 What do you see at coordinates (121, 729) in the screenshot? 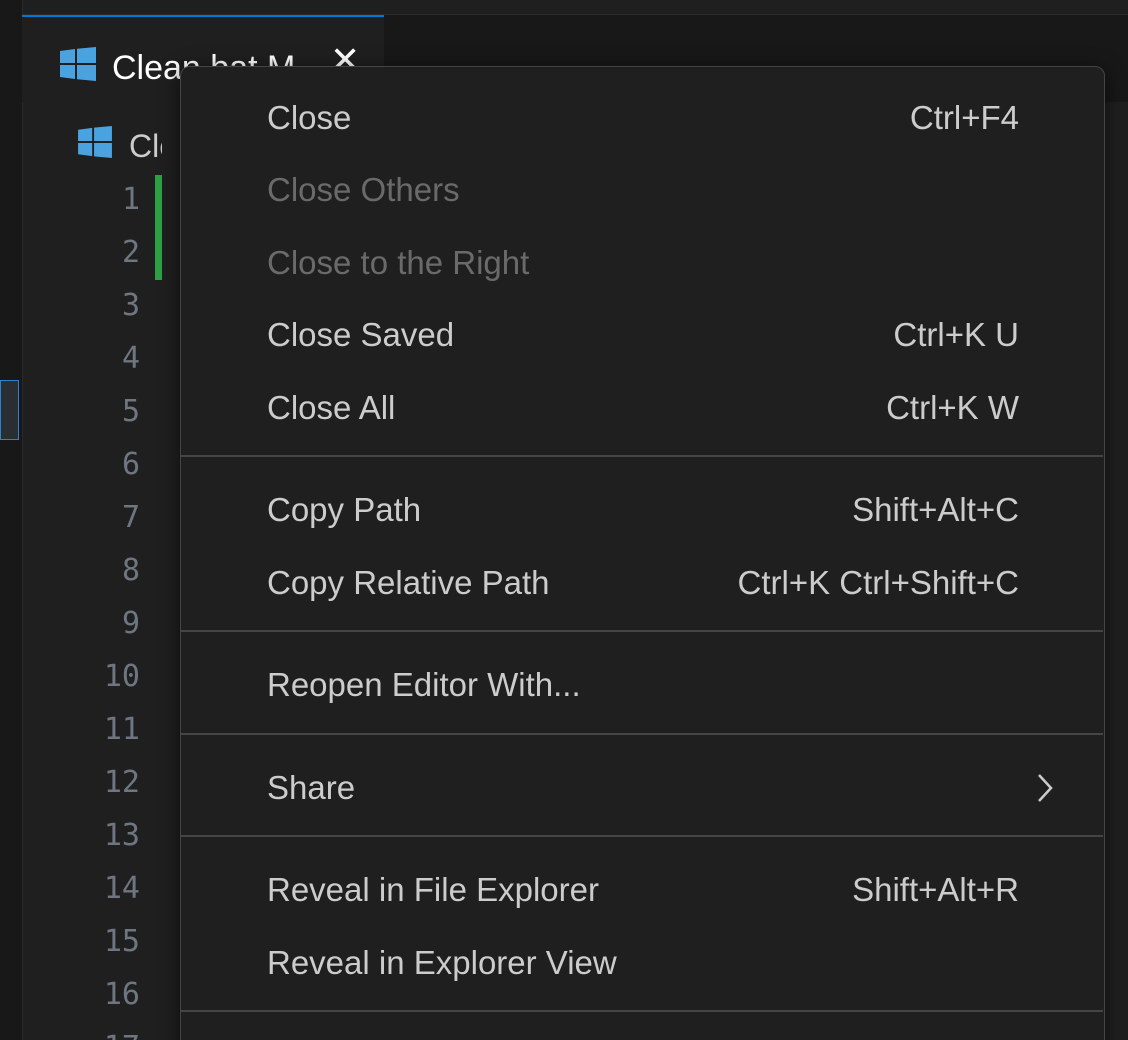
I see `line-number: 11` at bounding box center [121, 729].